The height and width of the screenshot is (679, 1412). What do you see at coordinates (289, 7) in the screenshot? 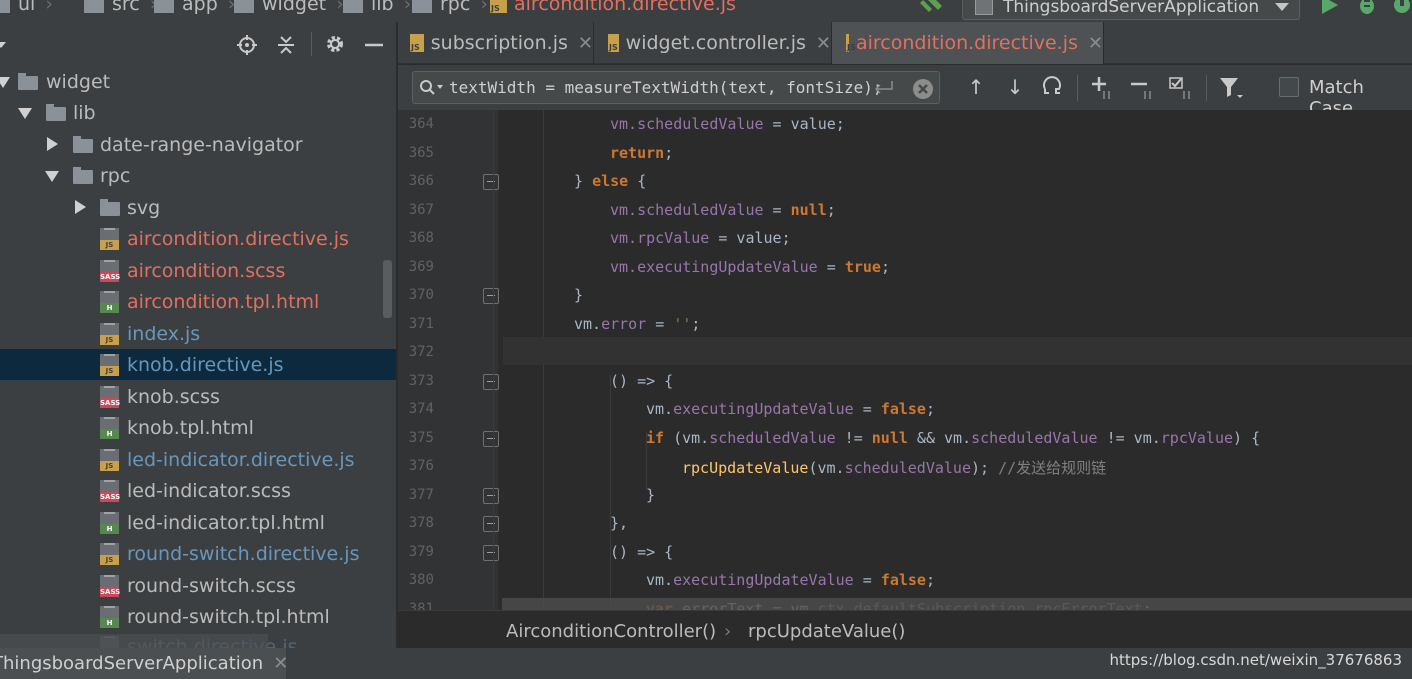
I see `nav-crumb-widget: widget ›` at bounding box center [289, 7].